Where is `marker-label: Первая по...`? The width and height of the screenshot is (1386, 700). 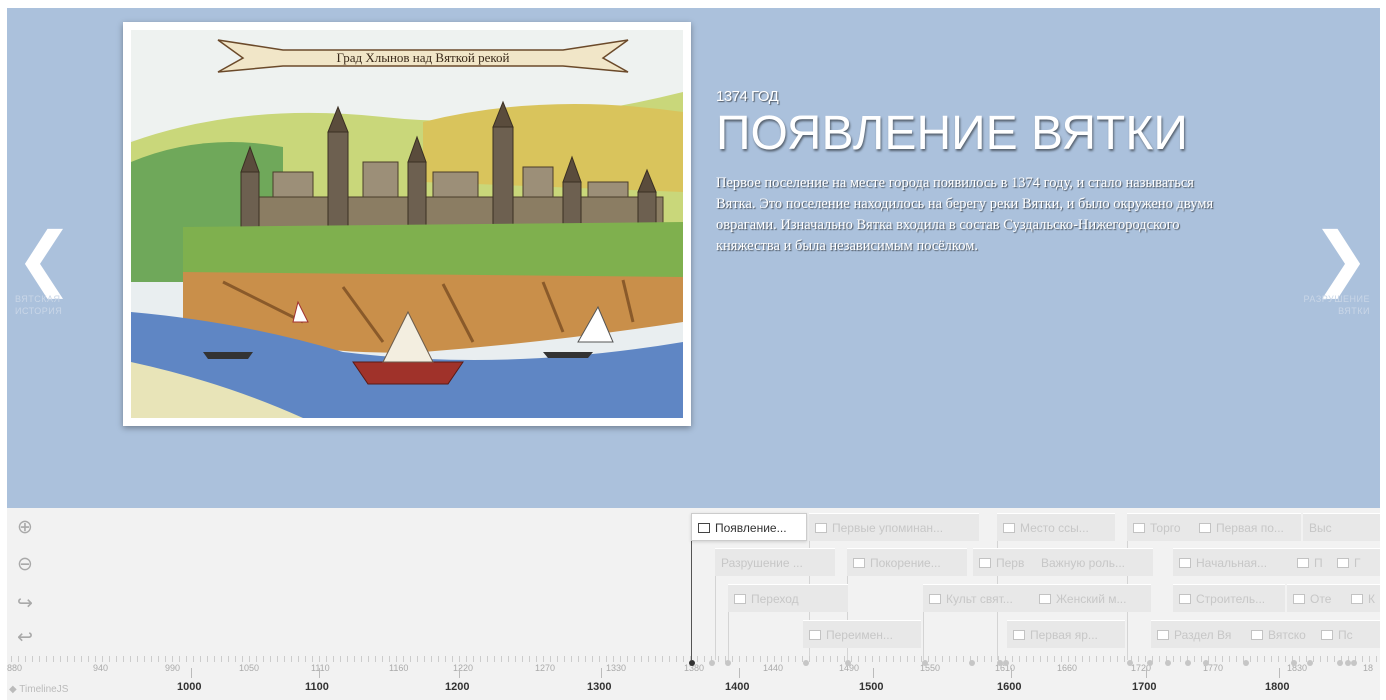 marker-label: Первая по... is located at coordinates (1250, 528).